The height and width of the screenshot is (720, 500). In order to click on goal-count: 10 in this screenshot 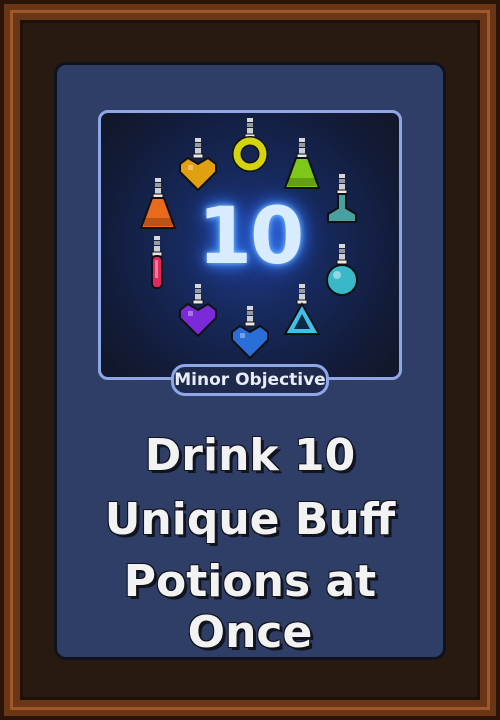, I will do `click(251, 237)`.